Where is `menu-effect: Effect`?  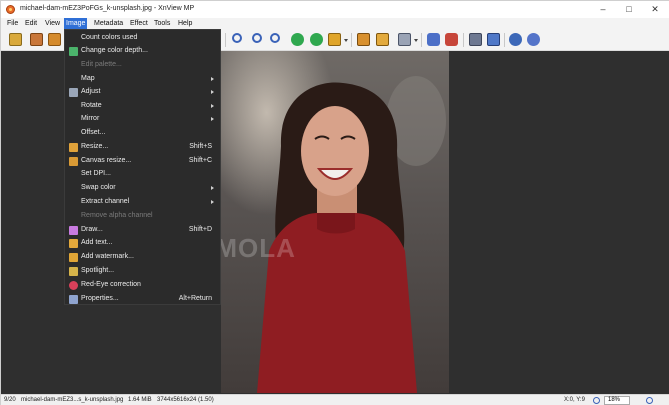
menu-effect: Effect is located at coordinates (139, 23).